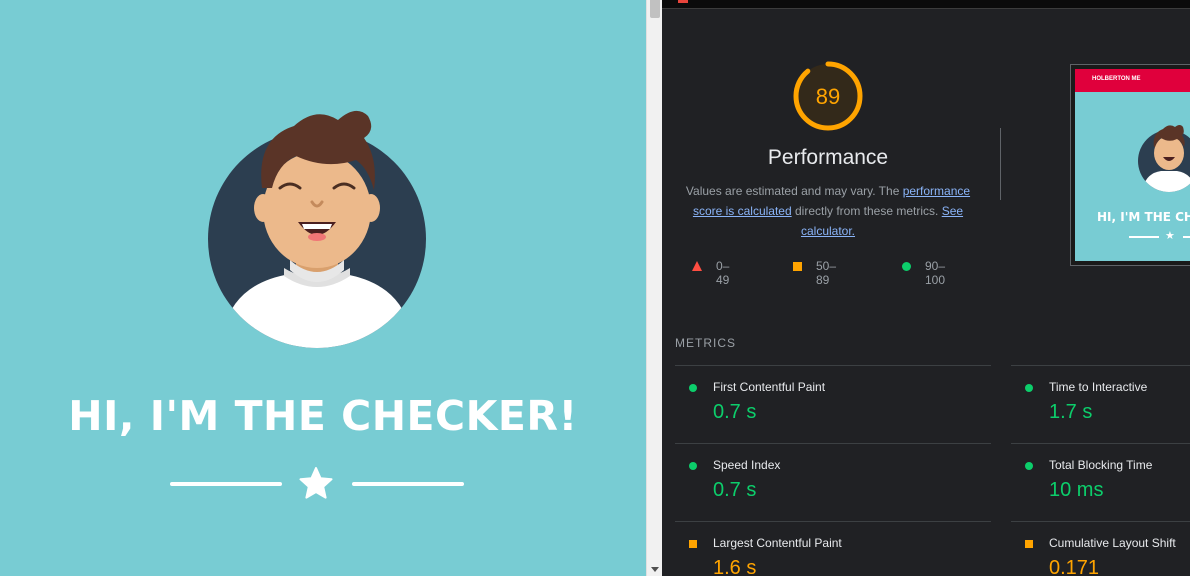 The height and width of the screenshot is (576, 1190). What do you see at coordinates (697, 266) in the screenshot?
I see `fail-triangle-icon` at bounding box center [697, 266].